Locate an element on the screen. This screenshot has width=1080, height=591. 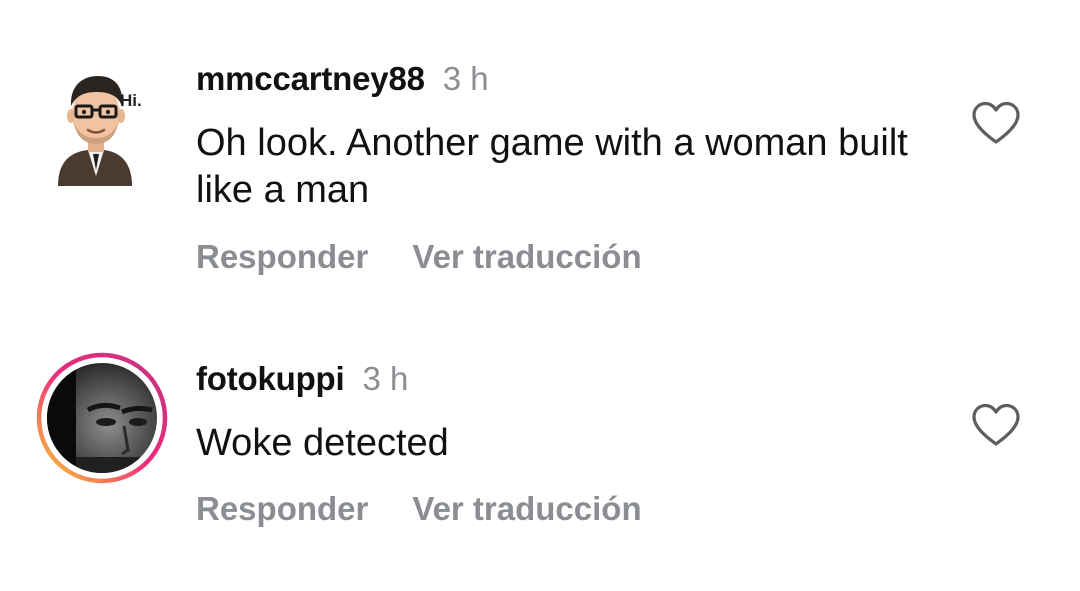
comment-header: fotokuppi 3 h is located at coordinates (302, 379).